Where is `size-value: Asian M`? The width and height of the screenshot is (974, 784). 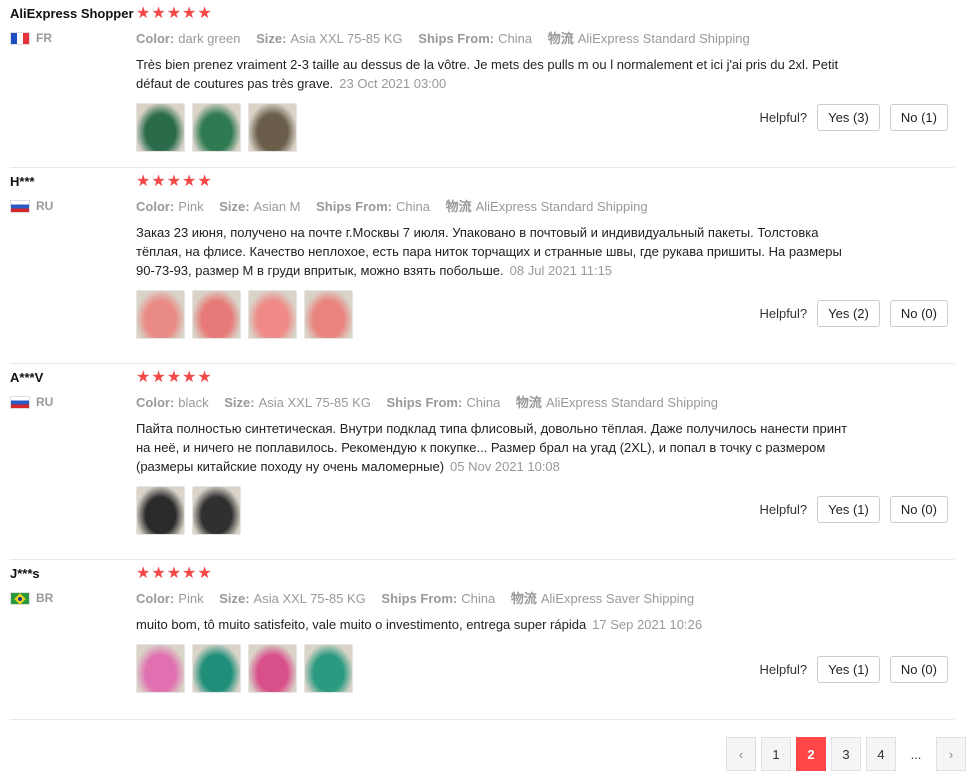
size-value: Asian M is located at coordinates (277, 206).